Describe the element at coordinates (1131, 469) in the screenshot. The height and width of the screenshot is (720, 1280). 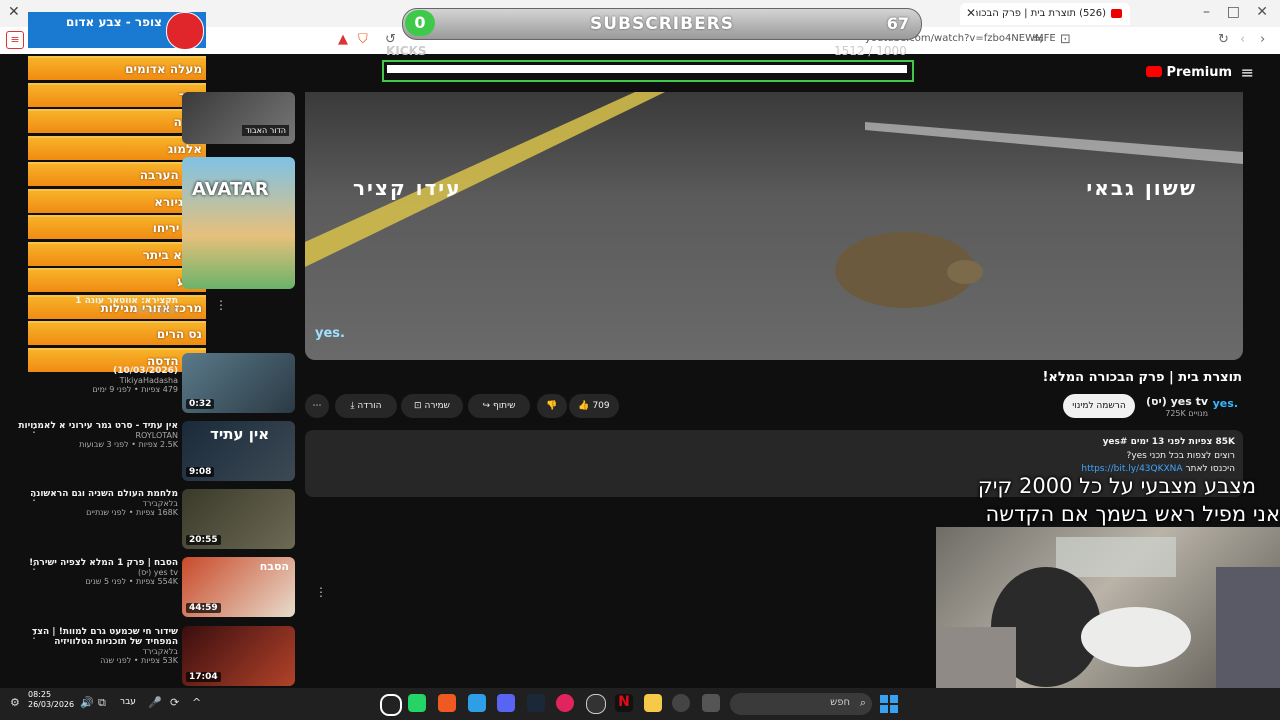
I see `description-link: https://bit.ly/43QKXNA` at that location.